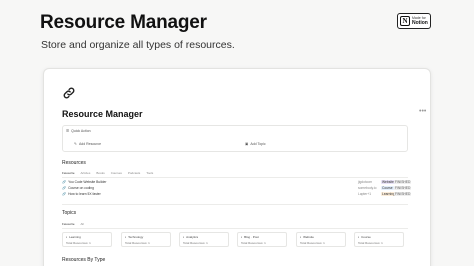 The height and width of the screenshot is (266, 474). I want to click on tab-topics-all: All, so click(82, 224).